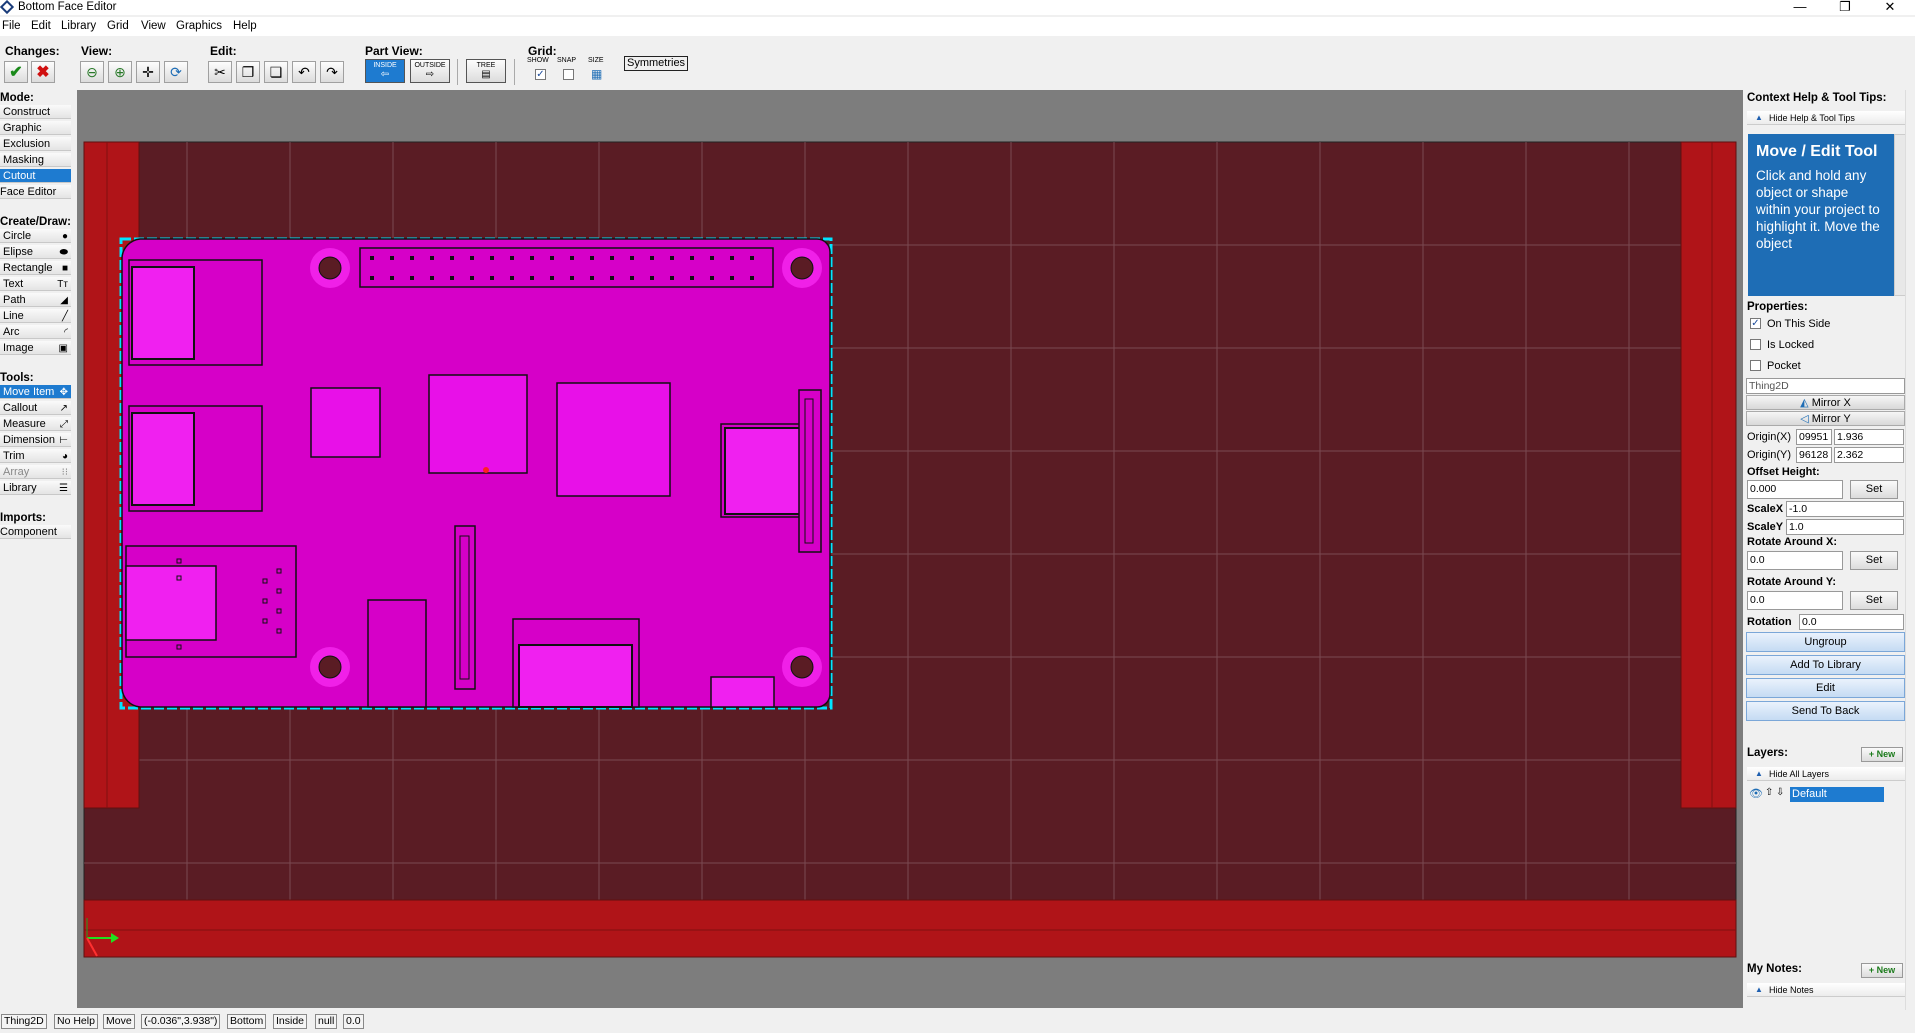 The width and height of the screenshot is (1915, 1033). I want to click on create-image: Image ▣, so click(35, 348).